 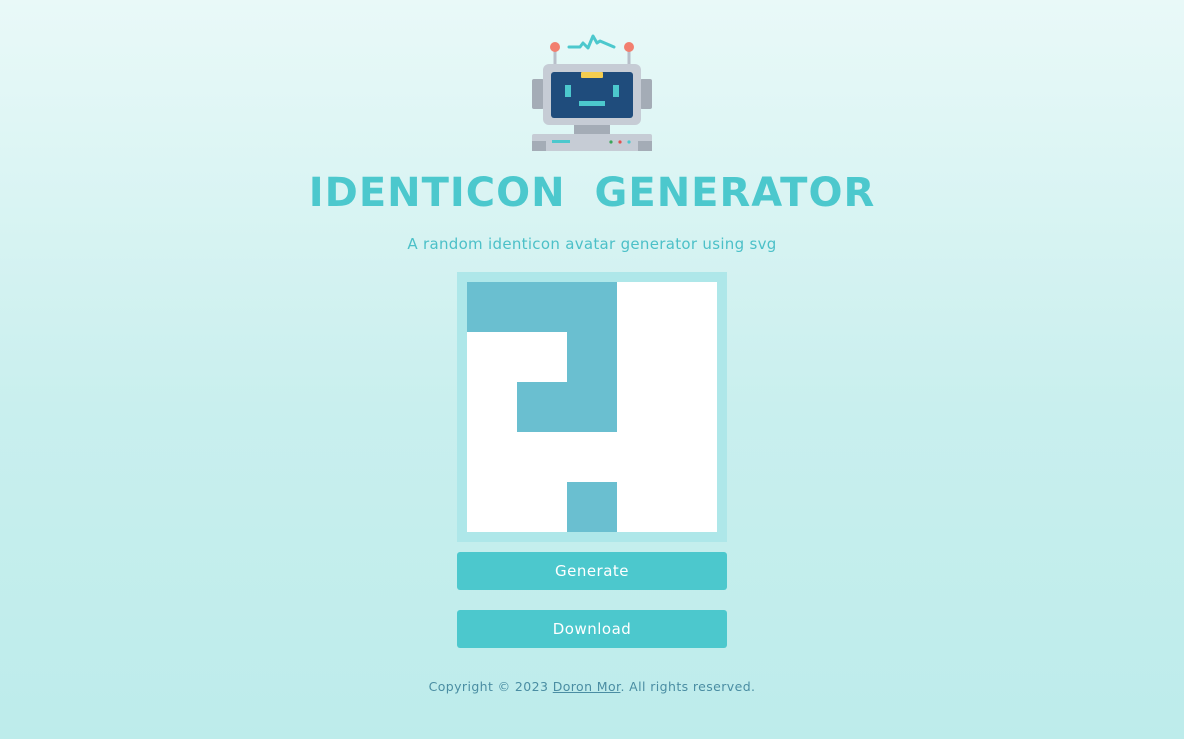 I want to click on copyright-suffix: . All rights reserved., so click(x=688, y=686).